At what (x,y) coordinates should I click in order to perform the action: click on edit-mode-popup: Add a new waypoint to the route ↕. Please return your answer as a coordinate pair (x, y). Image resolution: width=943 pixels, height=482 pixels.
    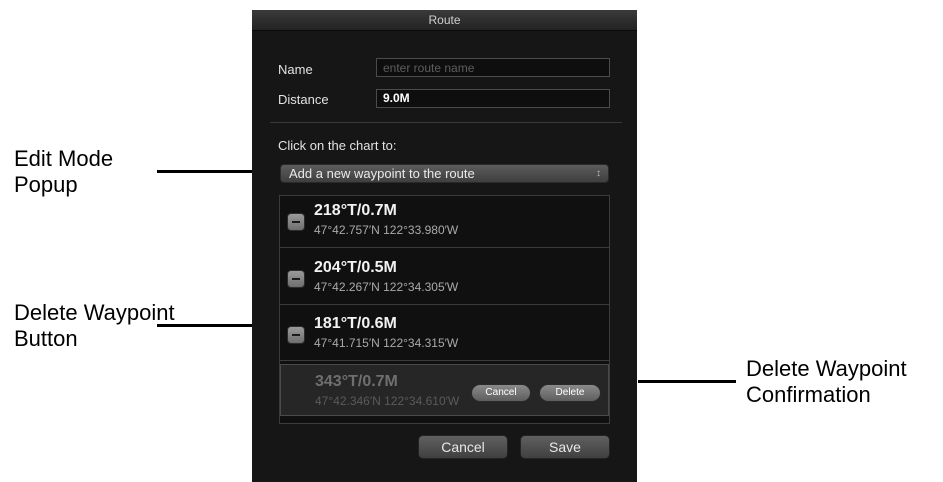
    Looking at the image, I should click on (444, 173).